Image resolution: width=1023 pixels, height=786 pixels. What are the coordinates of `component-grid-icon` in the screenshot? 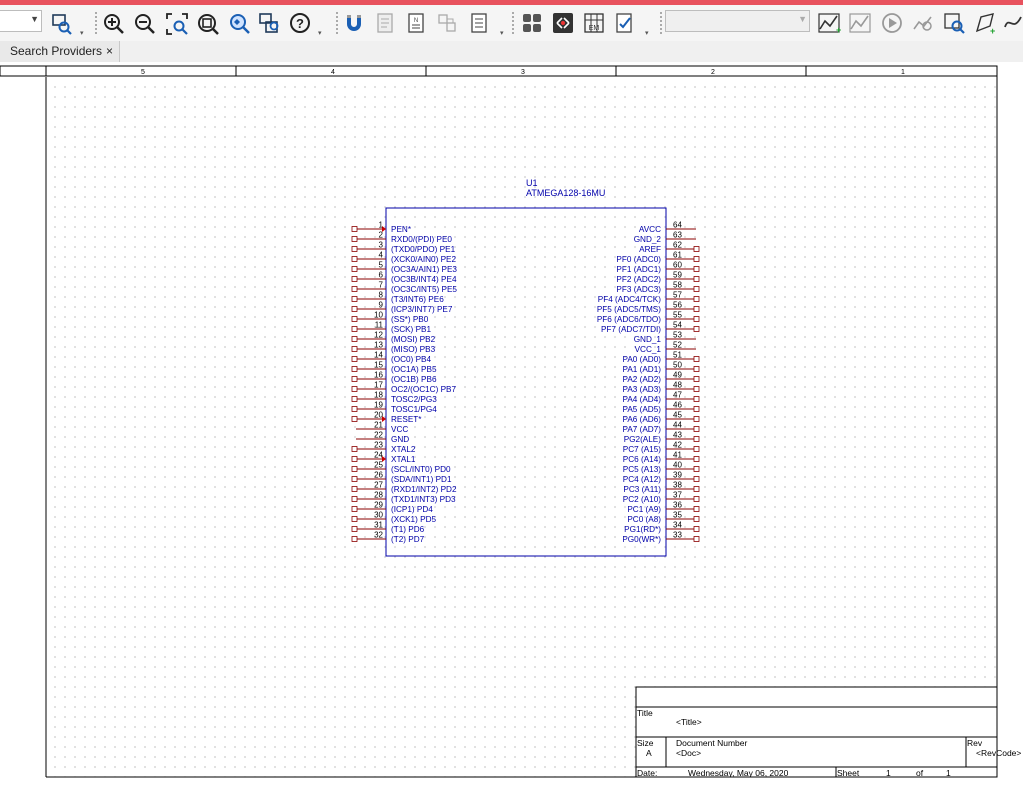 It's located at (532, 23).